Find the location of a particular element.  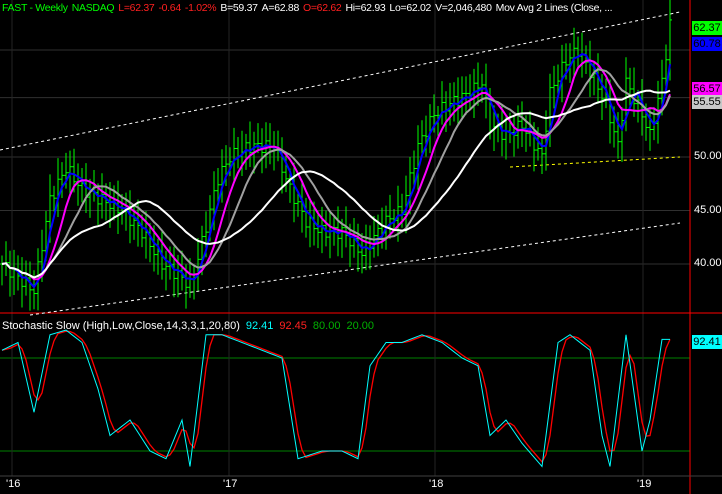

ask: A=62.88 is located at coordinates (280, 8).